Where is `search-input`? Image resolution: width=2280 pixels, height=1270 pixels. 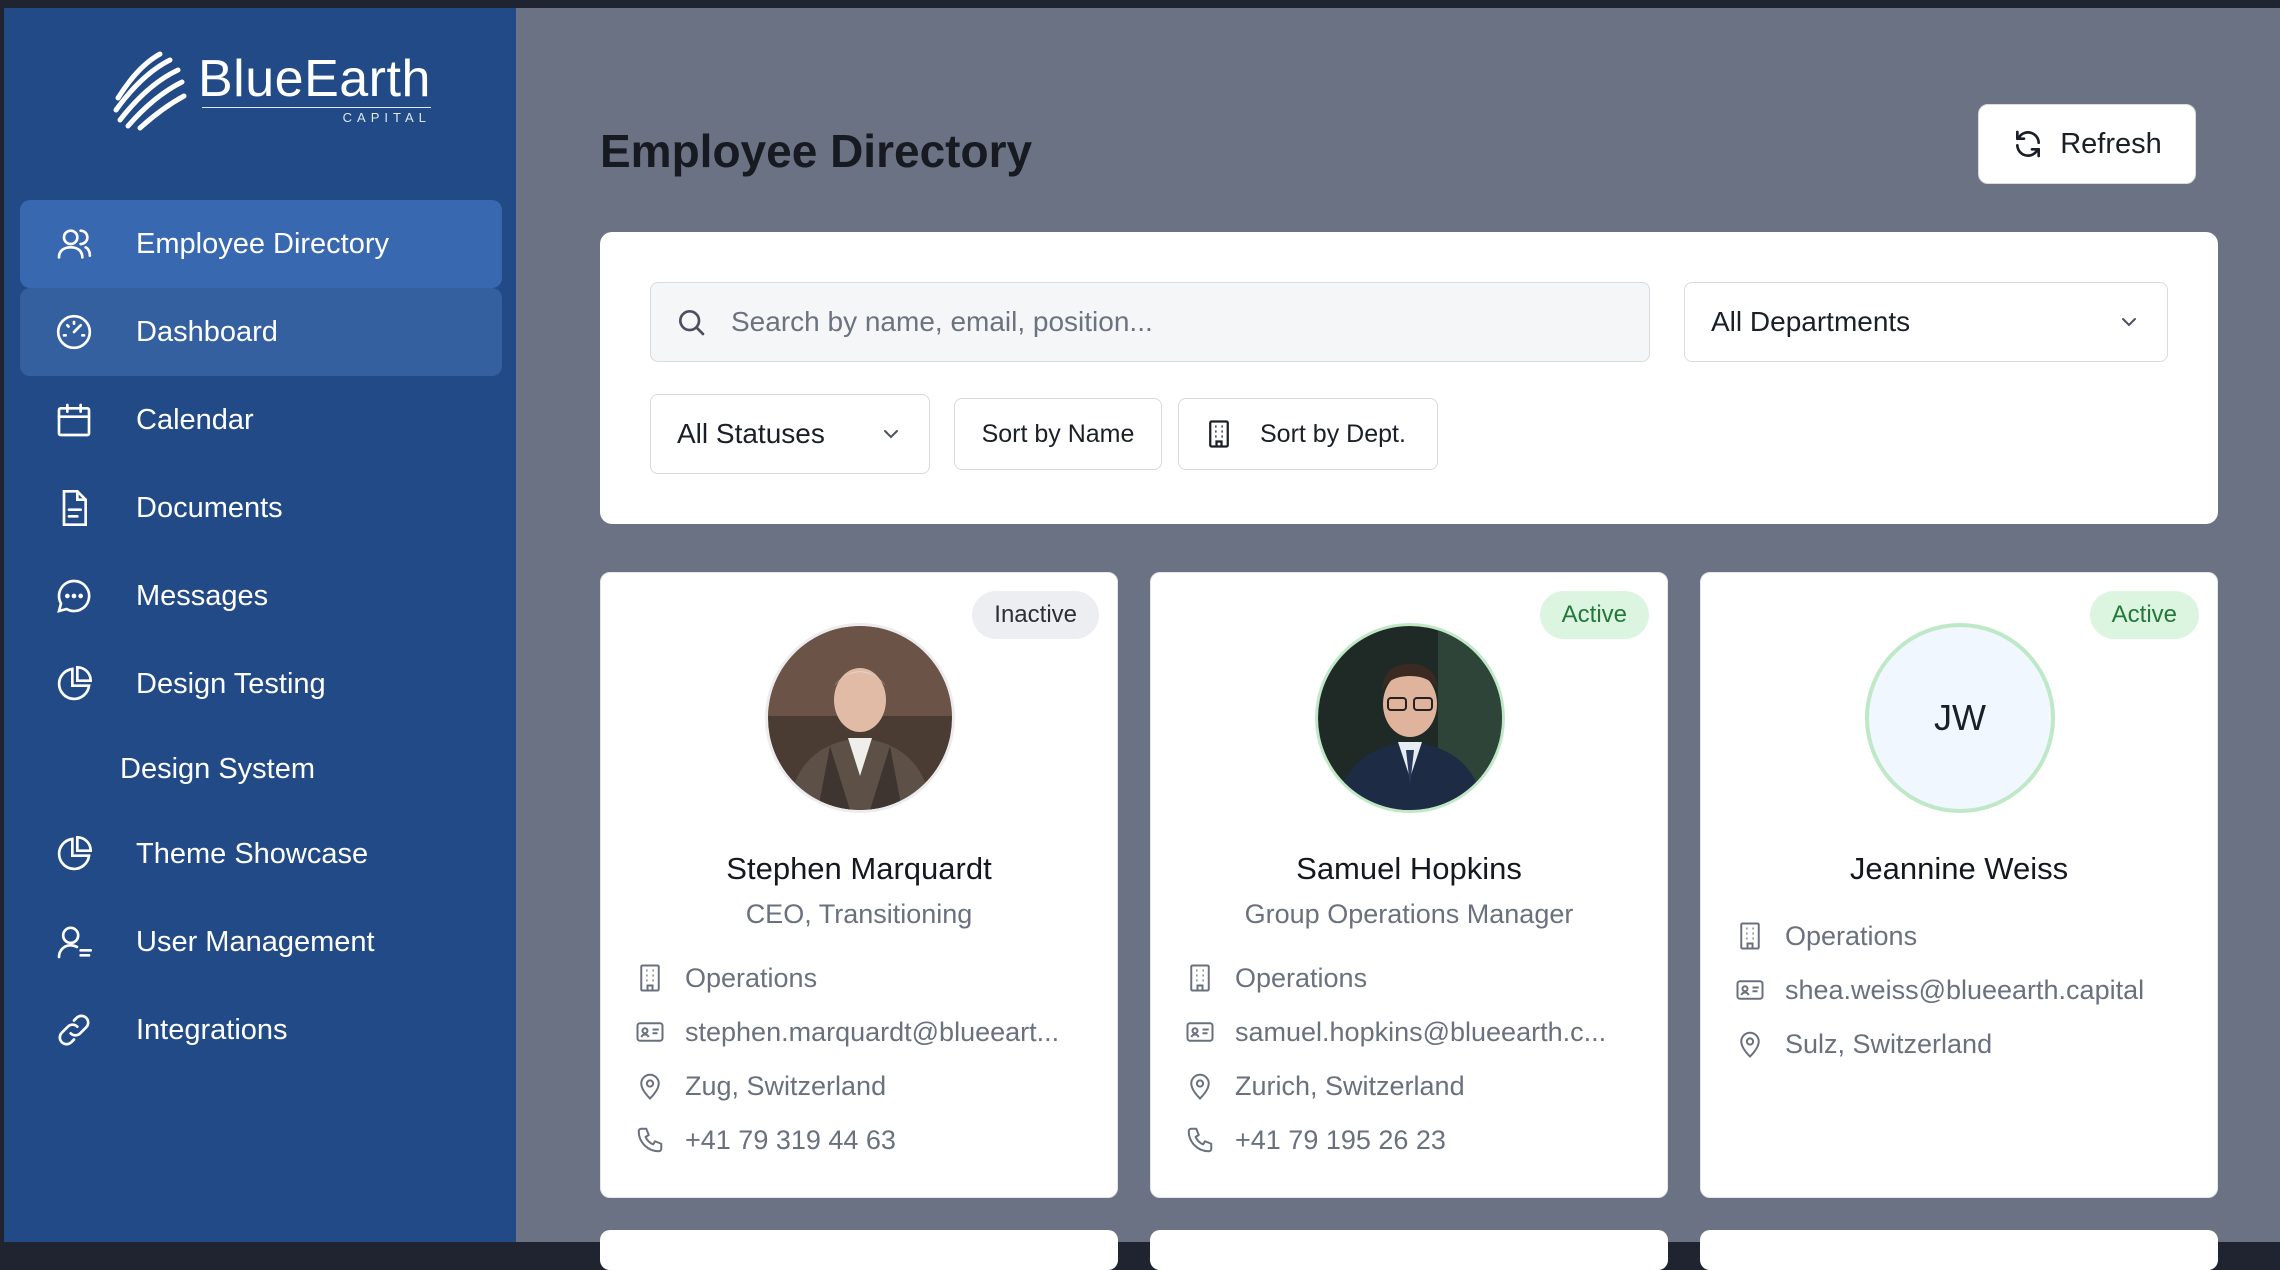
search-input is located at coordinates (1181, 322).